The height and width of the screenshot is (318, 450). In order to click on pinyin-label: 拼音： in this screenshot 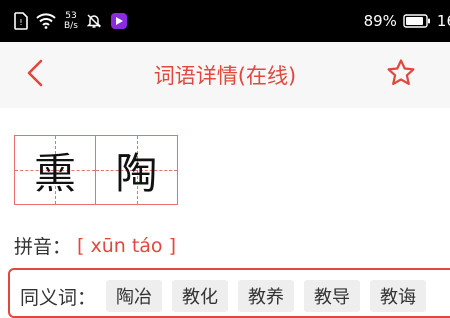, I will do `click(43, 247)`.